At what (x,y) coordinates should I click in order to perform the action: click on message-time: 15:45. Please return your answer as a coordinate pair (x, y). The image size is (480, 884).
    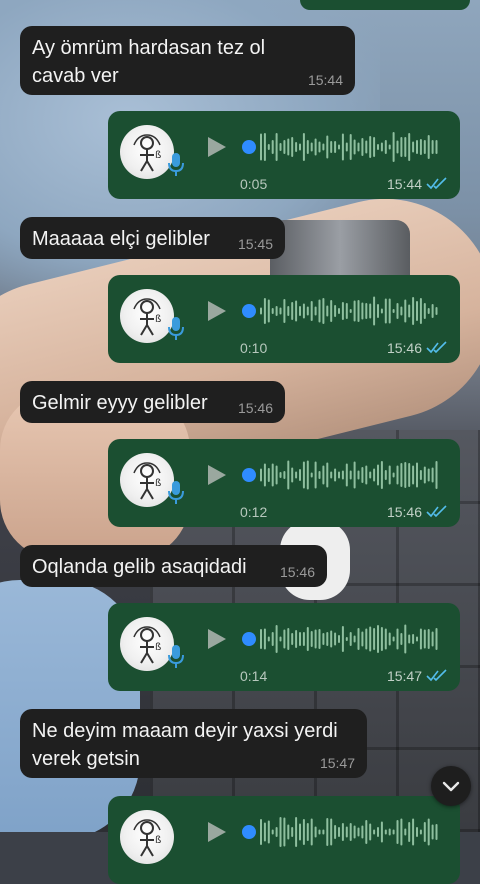
    Looking at the image, I should click on (255, 244).